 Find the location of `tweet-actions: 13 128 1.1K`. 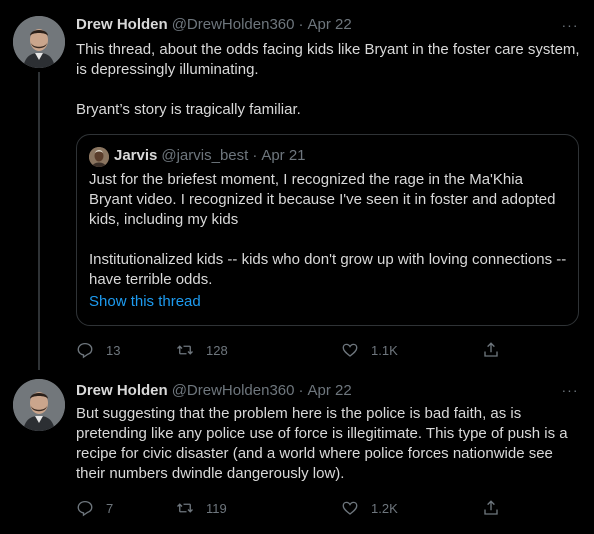

tweet-actions: 13 128 1.1K is located at coordinates (291, 350).